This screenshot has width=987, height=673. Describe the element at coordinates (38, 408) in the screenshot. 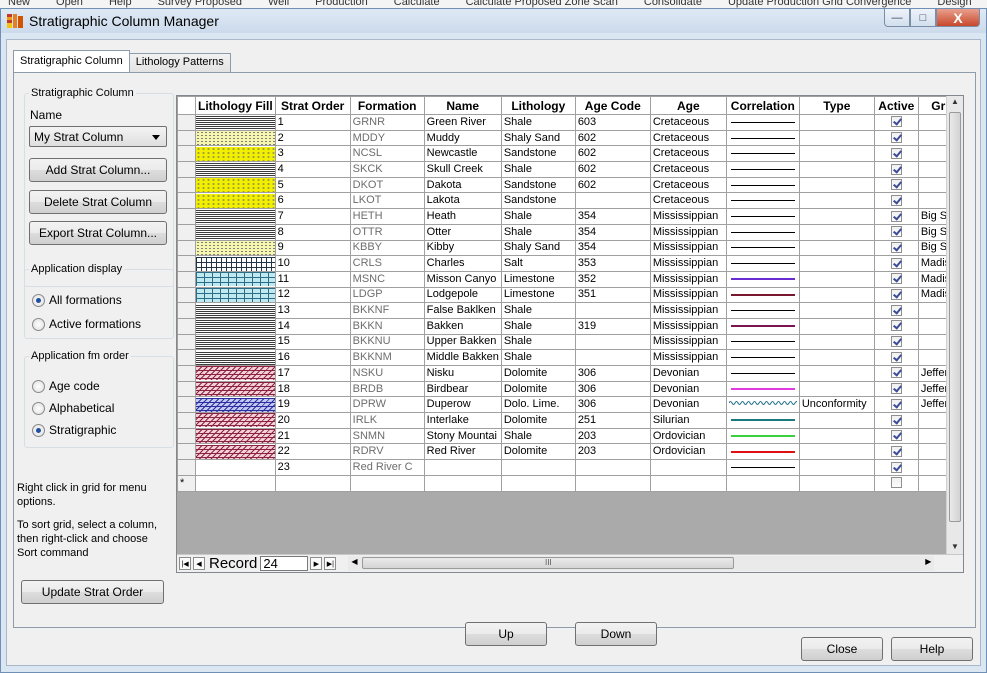

I see `radio-button` at that location.